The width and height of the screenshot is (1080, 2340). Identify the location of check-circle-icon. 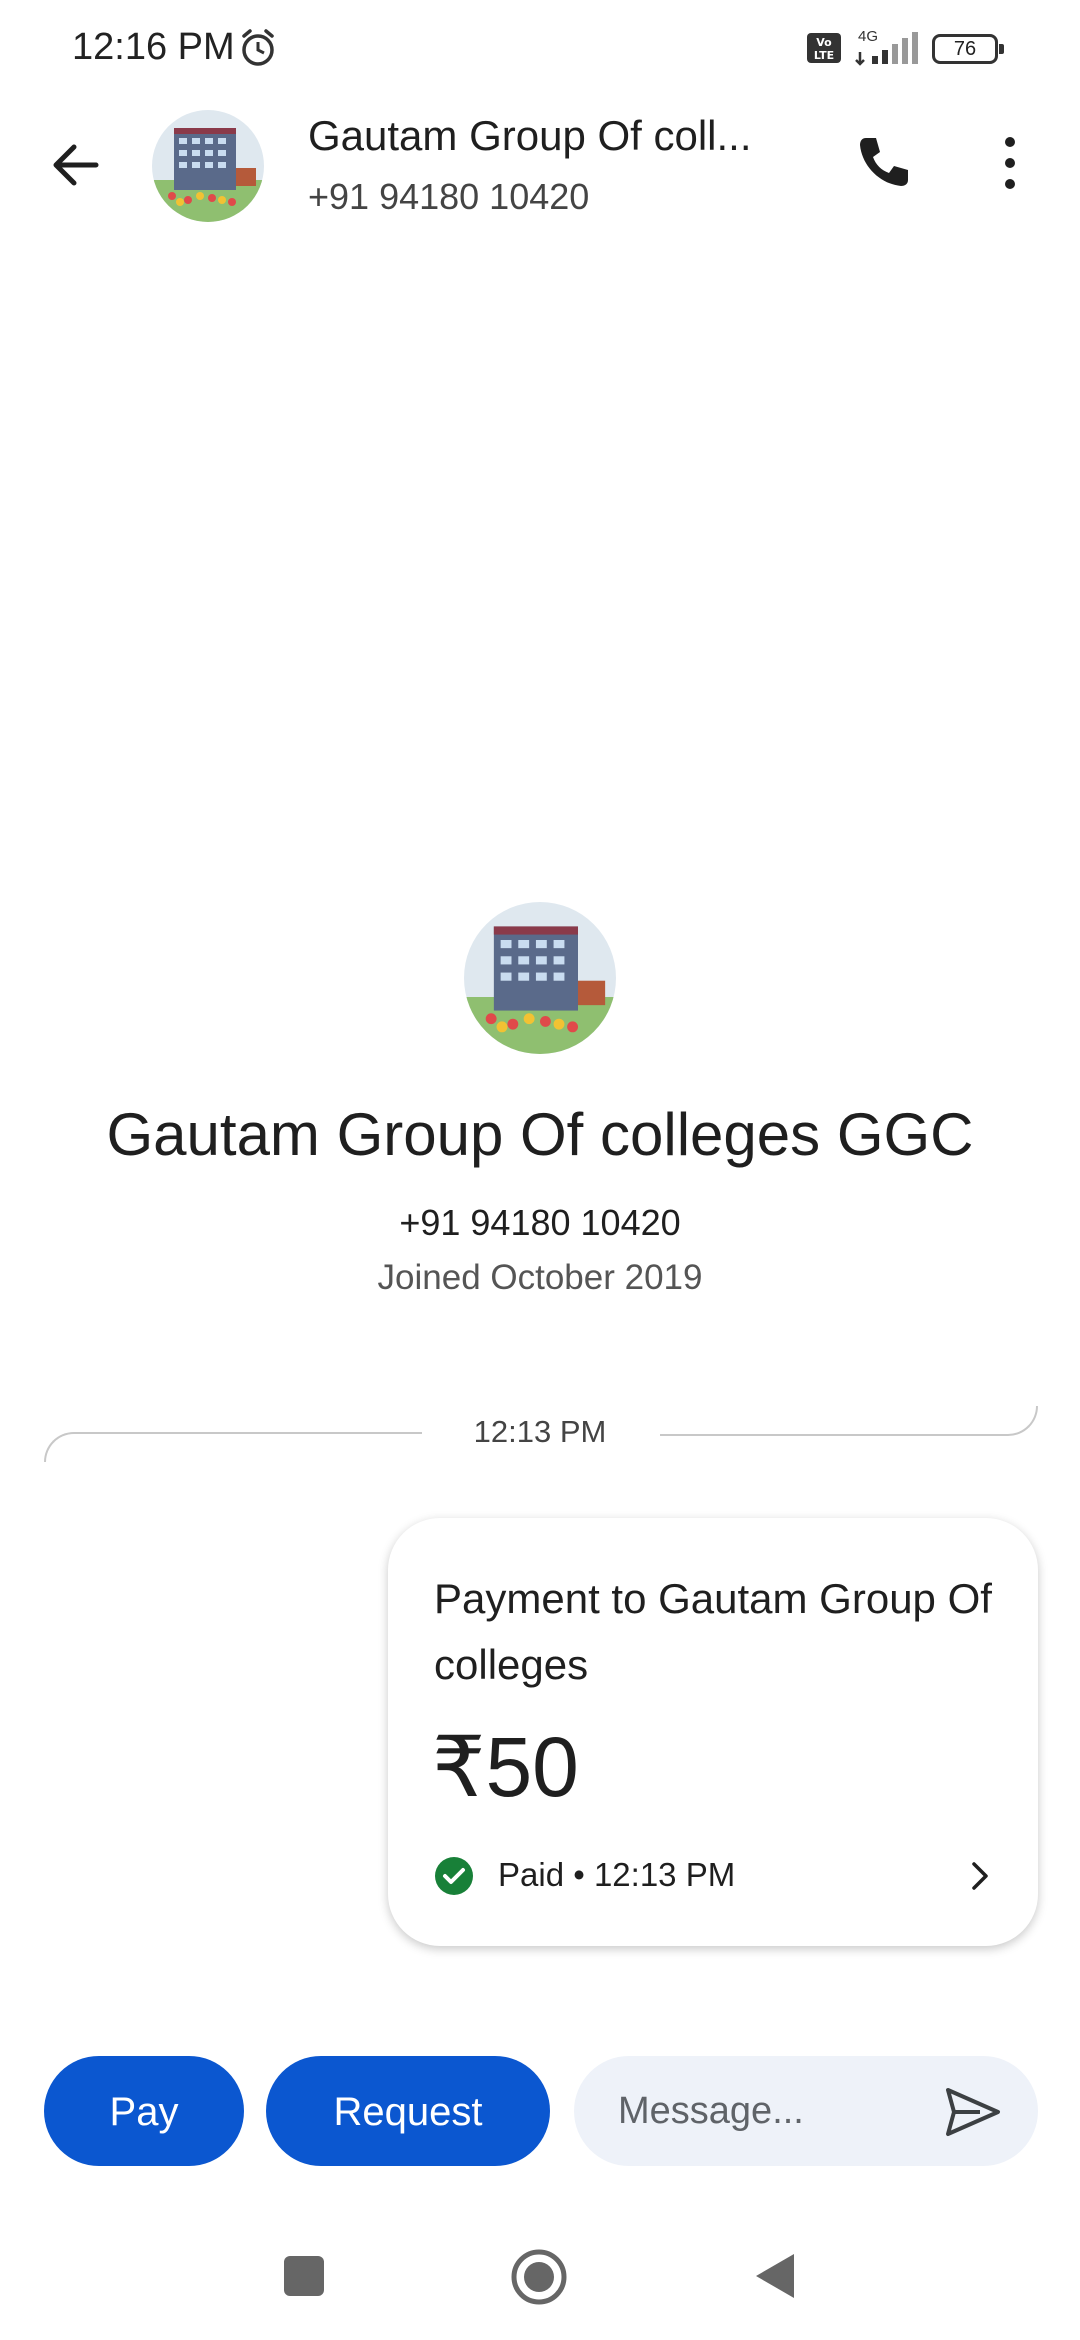
(454, 1876).